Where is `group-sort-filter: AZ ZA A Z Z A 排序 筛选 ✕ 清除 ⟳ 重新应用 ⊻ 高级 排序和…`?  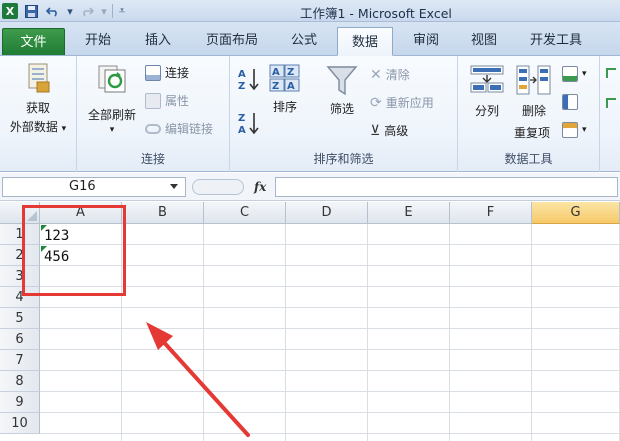 group-sort-filter: AZ ZA A Z Z A 排序 筛选 ✕ 清除 ⟳ 重新应用 ⊻ 高级 排序和… is located at coordinates (344, 114).